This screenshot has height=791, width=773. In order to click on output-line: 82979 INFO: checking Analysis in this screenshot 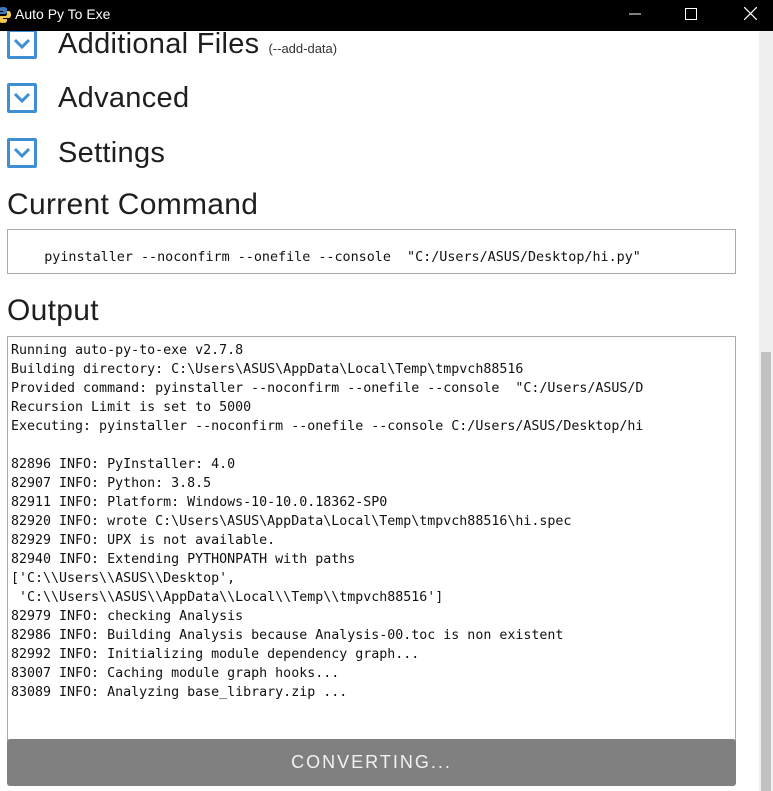, I will do `click(127, 616)`.